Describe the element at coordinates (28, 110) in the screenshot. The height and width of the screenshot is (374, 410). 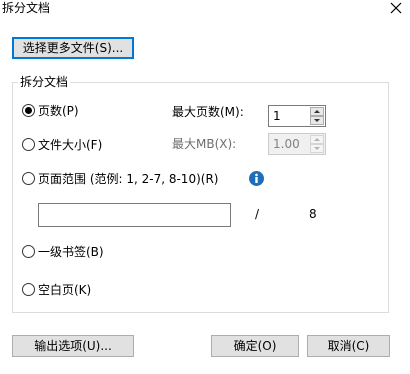
I see `radio-pages` at that location.